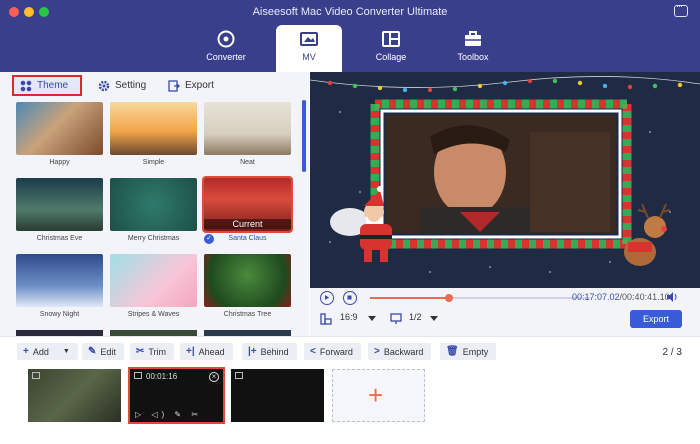 This screenshot has width=700, height=444. Describe the element at coordinates (59, 162) in the screenshot. I see `theme-name: Happy` at that location.